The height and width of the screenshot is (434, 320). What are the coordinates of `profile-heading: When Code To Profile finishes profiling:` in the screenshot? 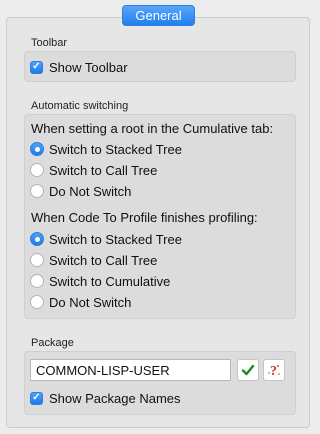 It's located at (144, 217).